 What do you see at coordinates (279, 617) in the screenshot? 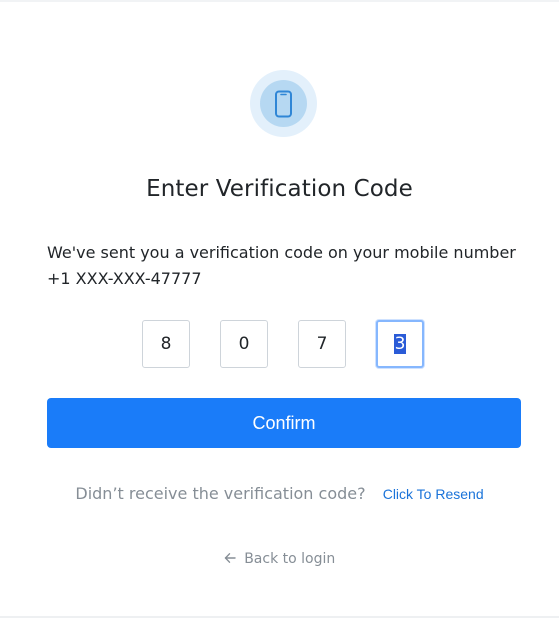
I see `bottom-divider` at bounding box center [279, 617].